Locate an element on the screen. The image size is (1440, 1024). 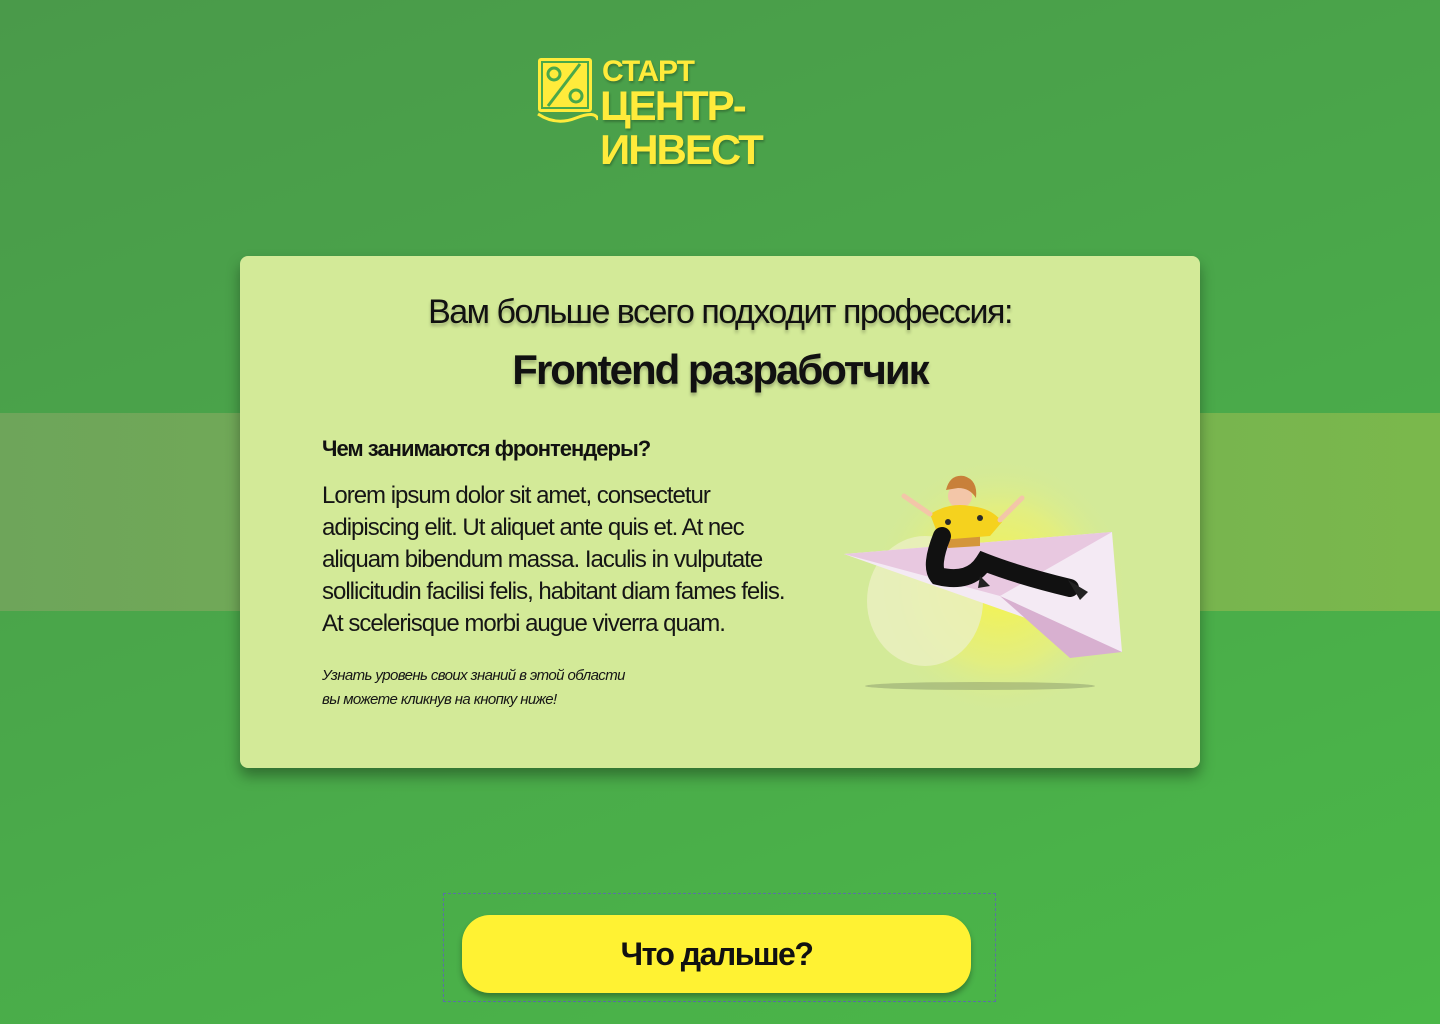
question-title: Чем занимаются фронтендеры? is located at coordinates (486, 448).